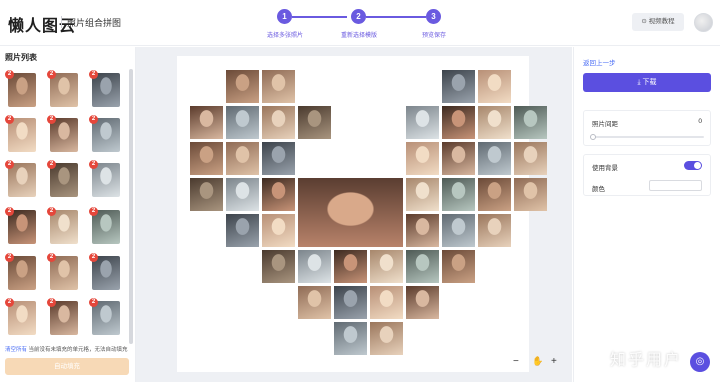  I want to click on spacing-card: 照片间距 0, so click(647, 128).